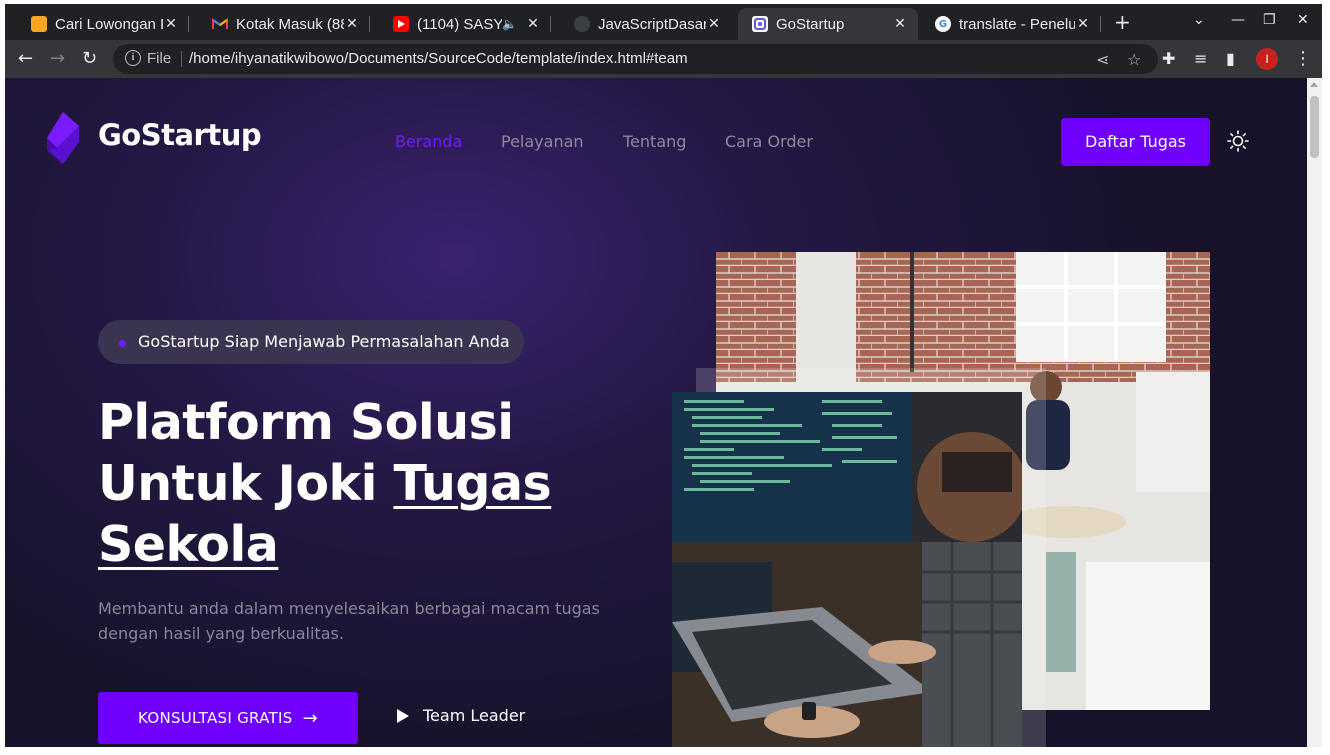 The height and width of the screenshot is (755, 1330). I want to click on nav-link-pelayanan: Pelayanan, so click(542, 141).